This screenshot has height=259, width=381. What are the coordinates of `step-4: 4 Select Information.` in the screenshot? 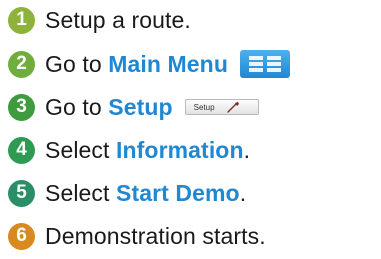 It's located at (129, 150).